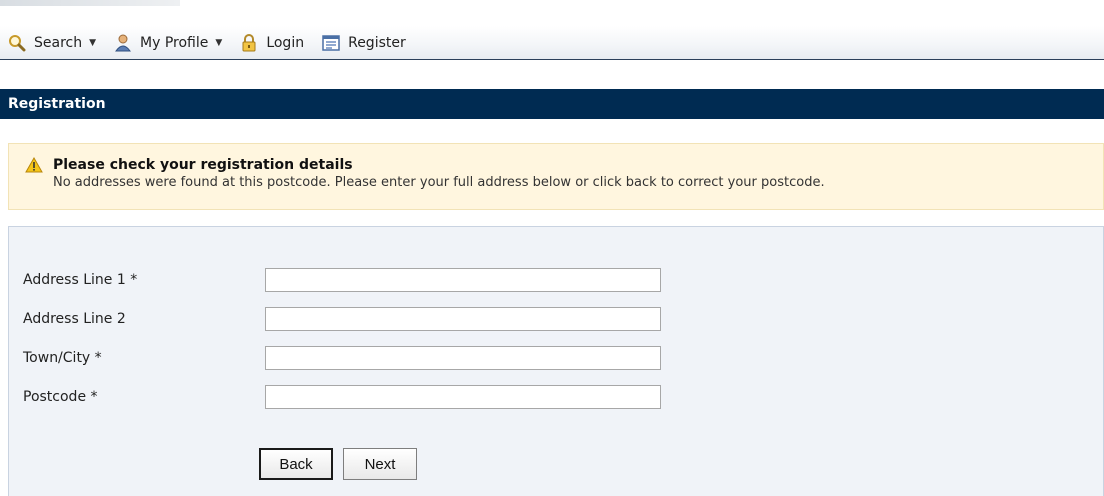 Image resolution: width=1104 pixels, height=496 pixels. What do you see at coordinates (90, 3) in the screenshot?
I see `top-strip` at bounding box center [90, 3].